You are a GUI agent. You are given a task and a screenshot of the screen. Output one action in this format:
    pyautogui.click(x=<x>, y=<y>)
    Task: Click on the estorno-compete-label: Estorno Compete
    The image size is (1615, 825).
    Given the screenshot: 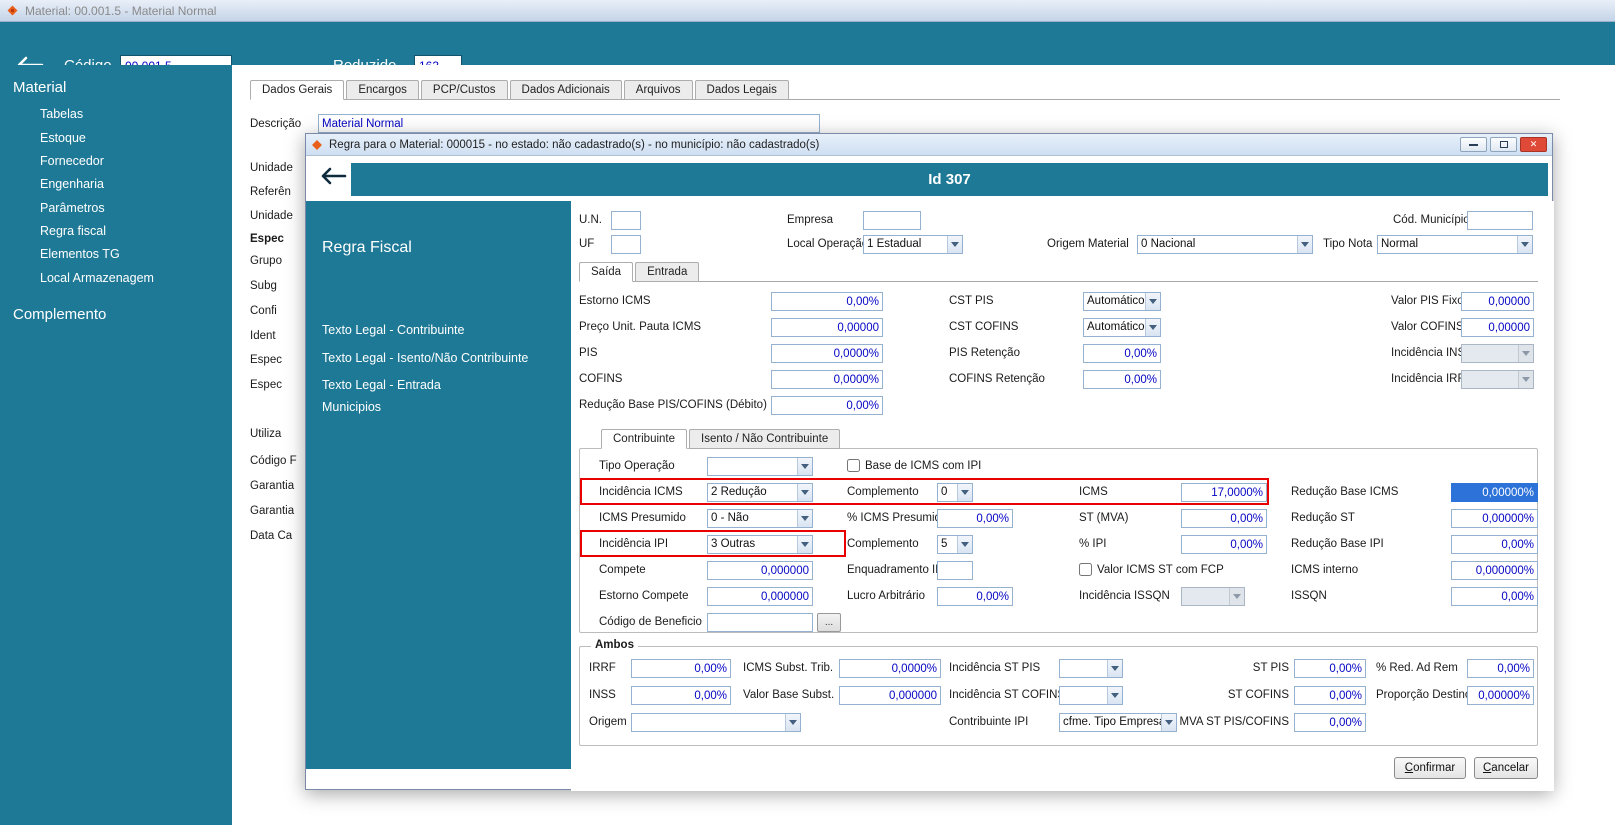 What is the action you would take?
    pyautogui.click(x=644, y=596)
    